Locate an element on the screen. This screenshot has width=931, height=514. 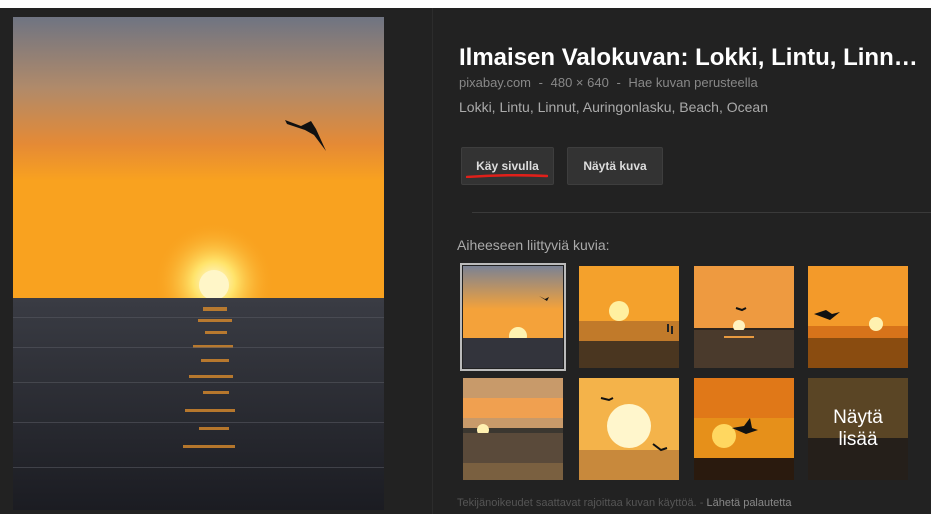
show-more-label: Näytä lisää is located at coordinates (858, 429).